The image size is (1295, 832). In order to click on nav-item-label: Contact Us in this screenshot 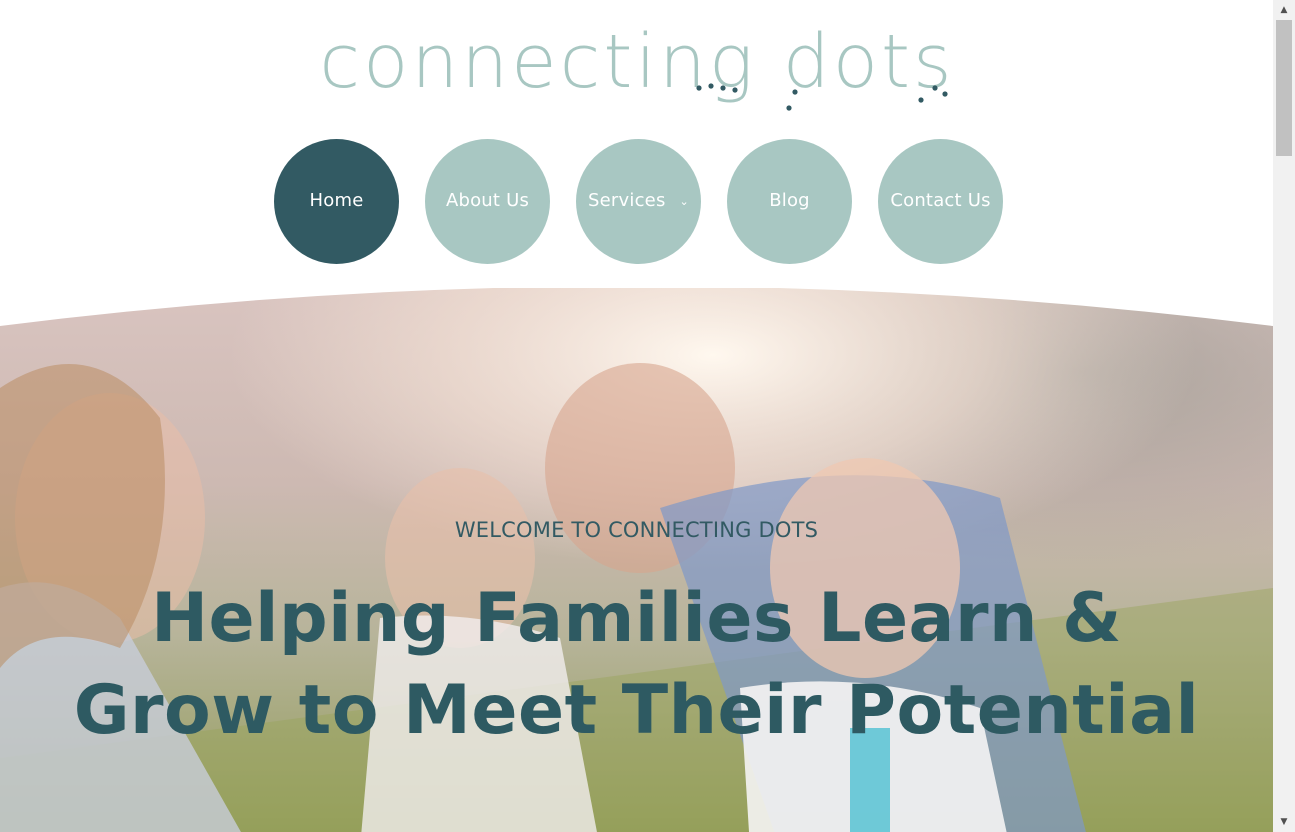, I will do `click(940, 200)`.